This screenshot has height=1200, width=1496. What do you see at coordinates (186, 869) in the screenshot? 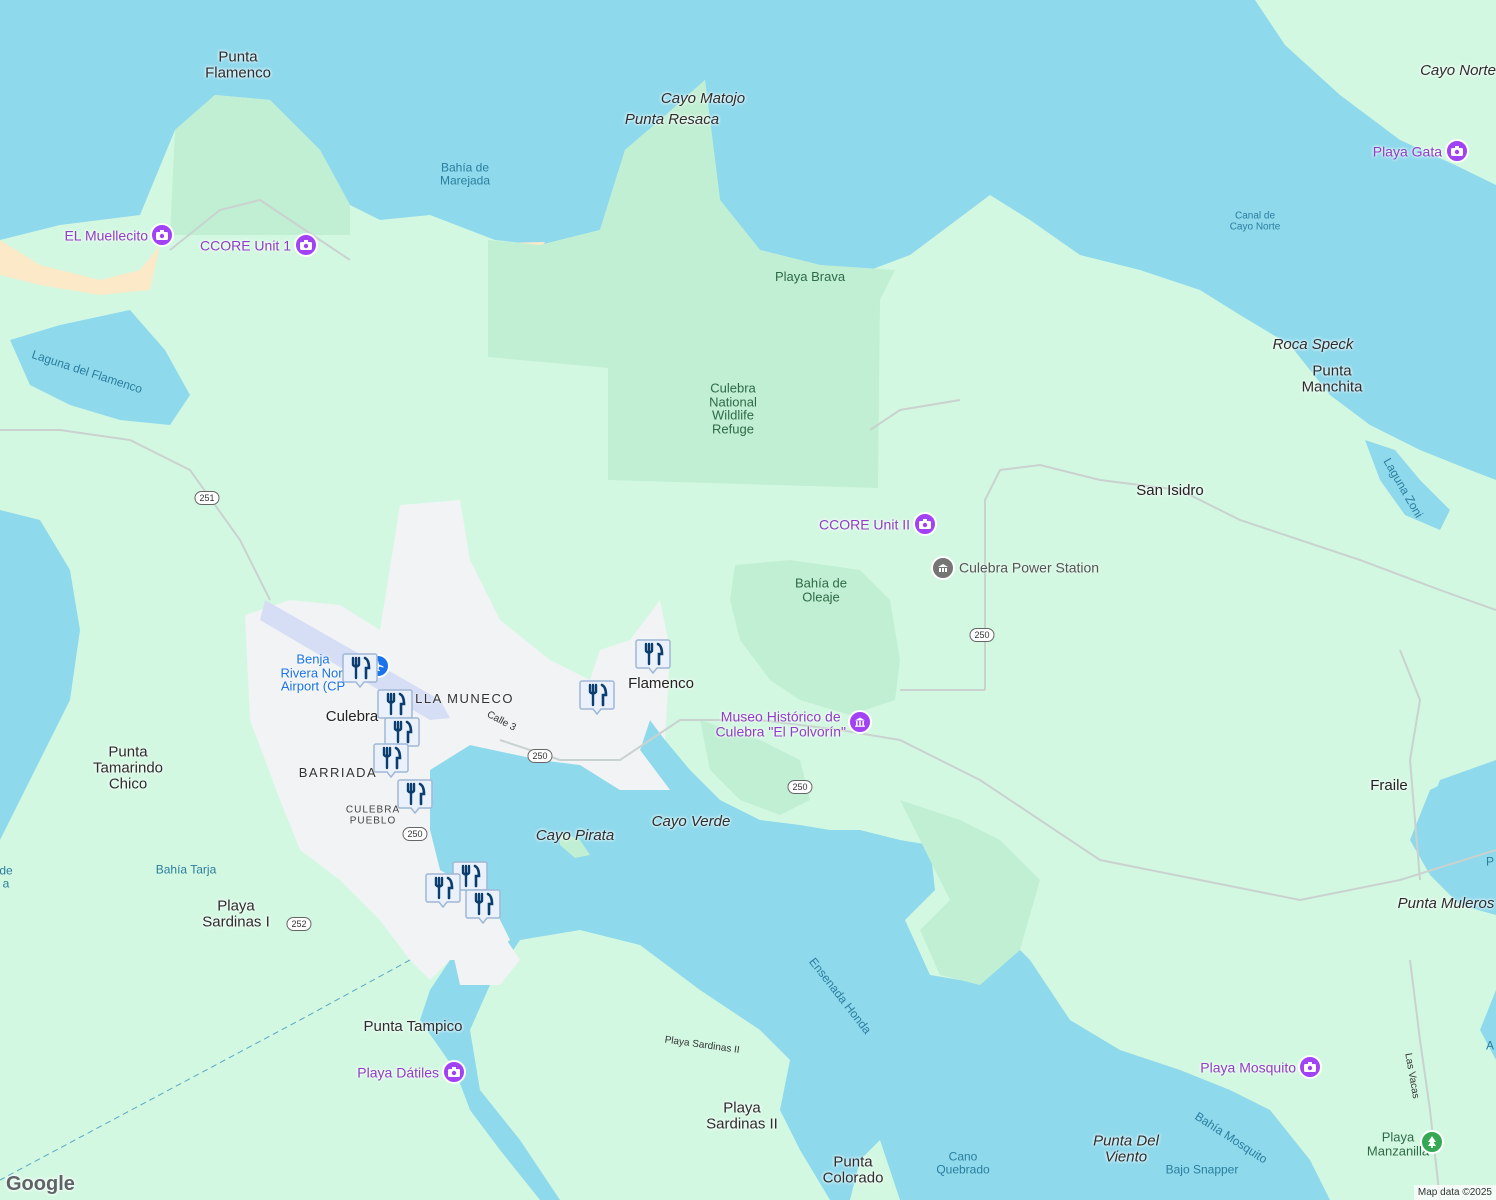
I see `label-bahia-tarja: Bahía Tarja` at bounding box center [186, 869].